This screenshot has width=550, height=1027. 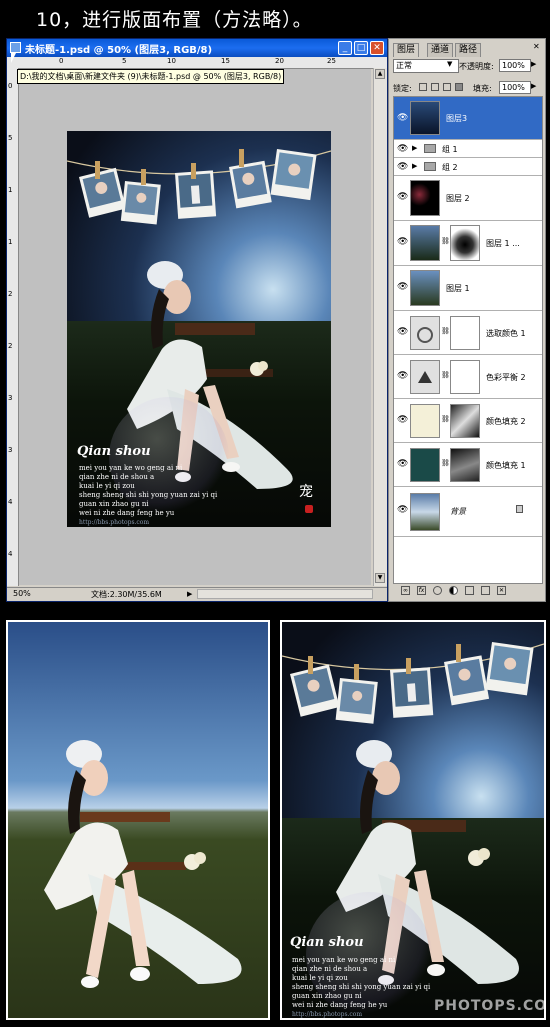 I want to click on tab-paths: 路径, so click(x=468, y=50).